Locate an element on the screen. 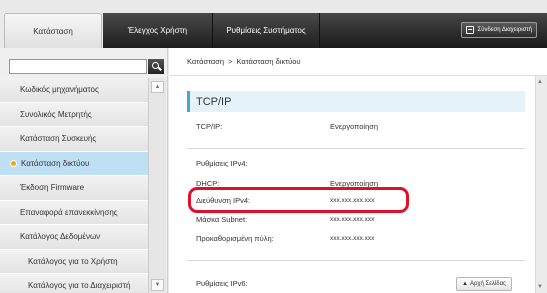 This screenshot has height=293, width=547. sidebar-item-label: Κατάσταση δικτύου is located at coordinates (55, 163).